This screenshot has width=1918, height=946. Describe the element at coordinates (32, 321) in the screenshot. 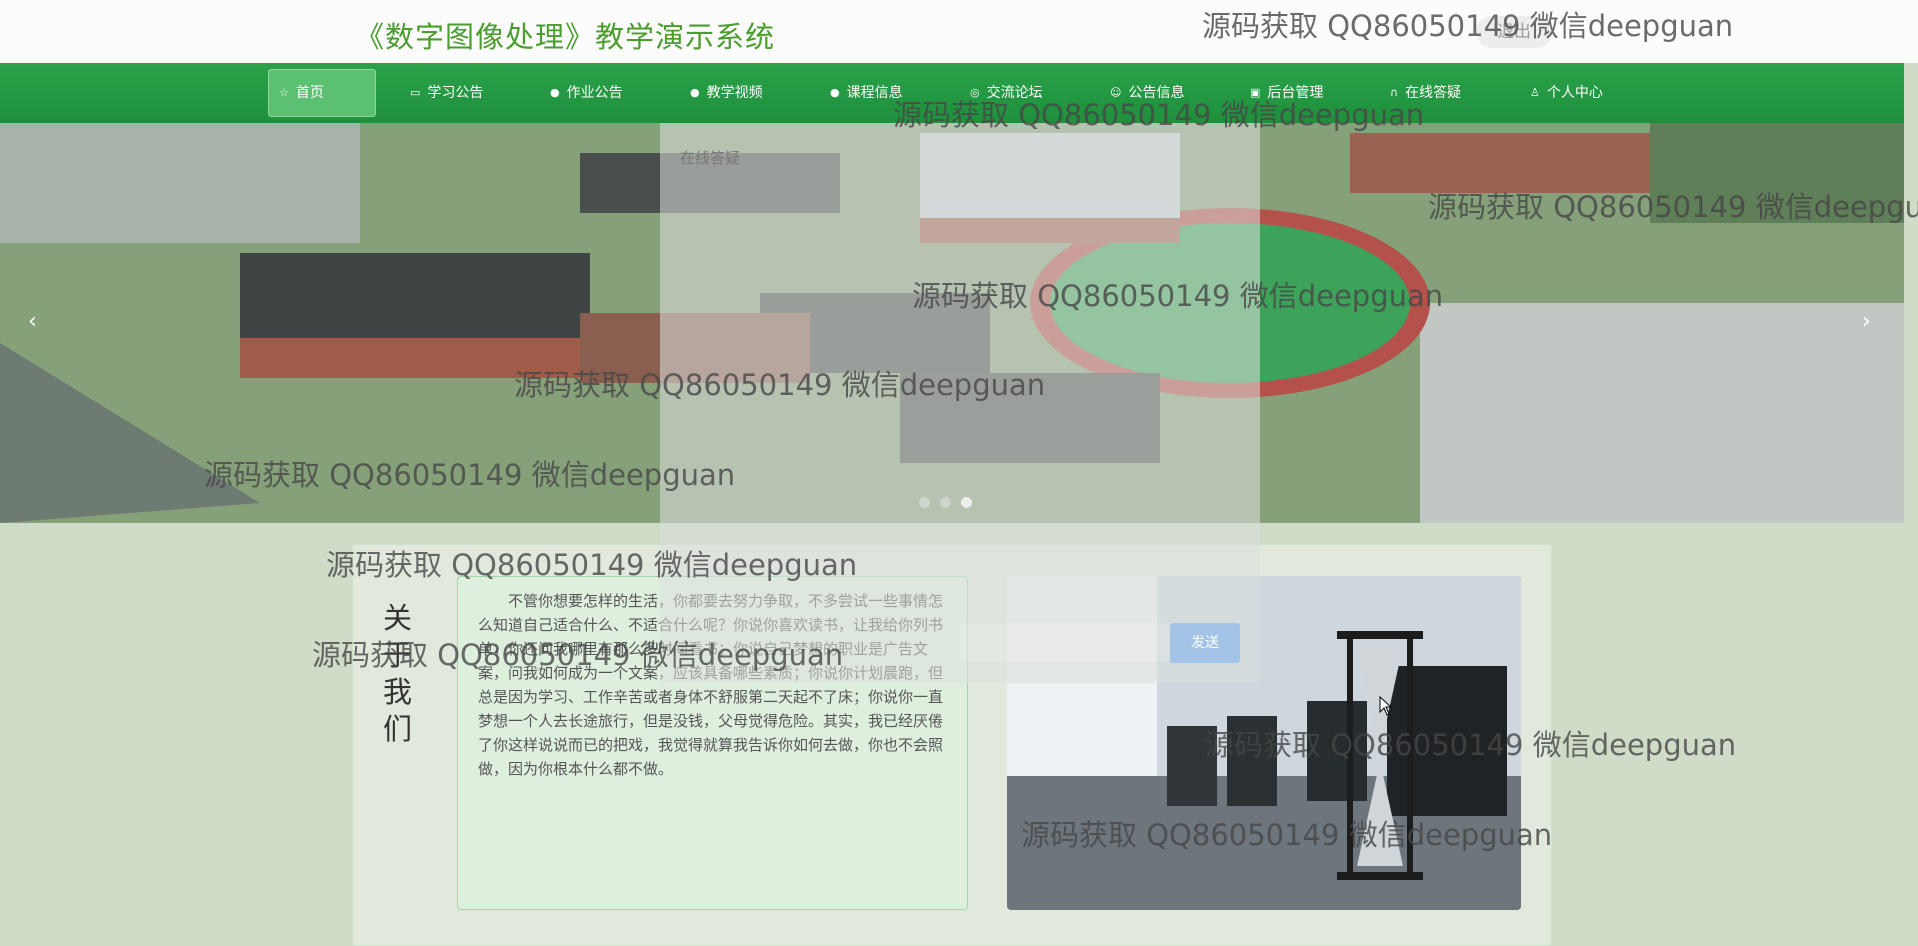

I see `carousel-prev-arrow: ‹` at that location.